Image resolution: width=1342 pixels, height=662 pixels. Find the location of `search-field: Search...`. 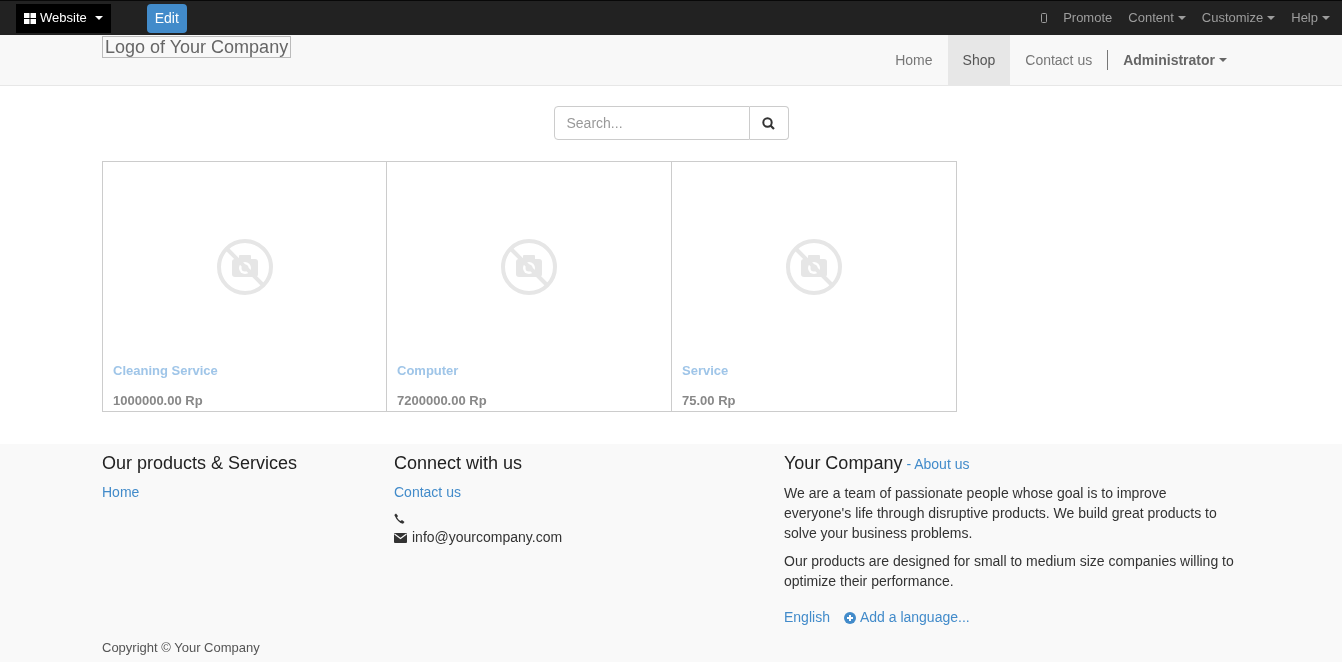

search-field: Search... is located at coordinates (651, 123).